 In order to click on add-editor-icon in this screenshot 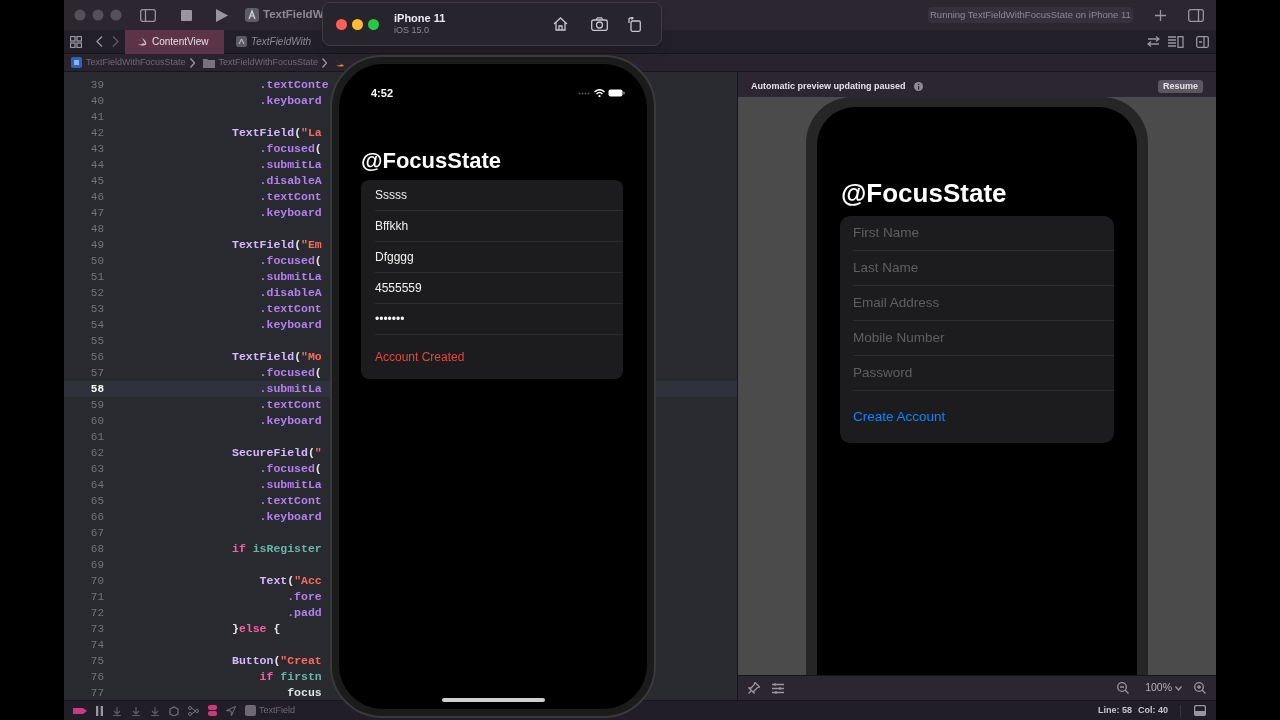, I will do `click(1202, 41)`.